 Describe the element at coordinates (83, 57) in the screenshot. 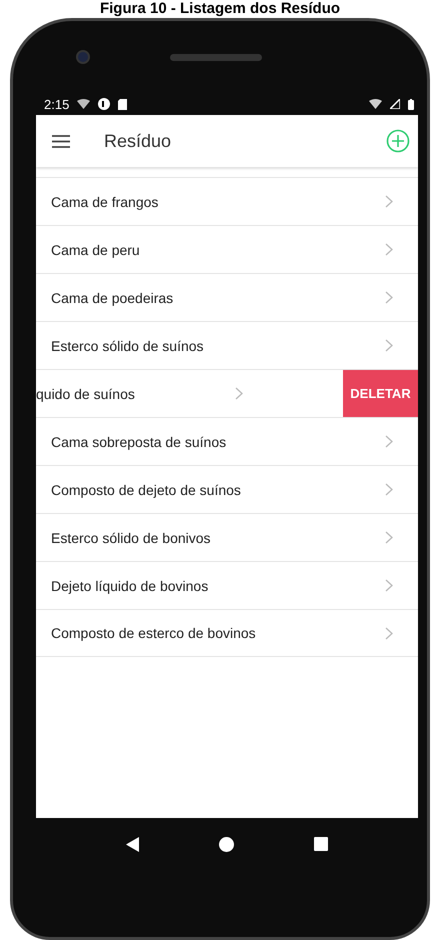

I see `camera-icon` at that location.